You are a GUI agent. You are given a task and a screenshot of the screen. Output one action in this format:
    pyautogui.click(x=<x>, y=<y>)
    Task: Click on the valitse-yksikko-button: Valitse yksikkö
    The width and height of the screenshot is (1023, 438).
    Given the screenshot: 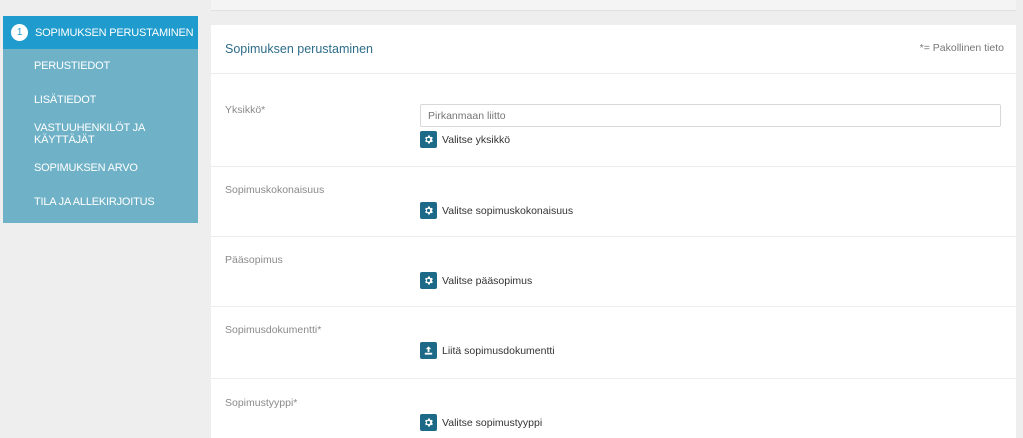 What is the action you would take?
    pyautogui.click(x=465, y=139)
    